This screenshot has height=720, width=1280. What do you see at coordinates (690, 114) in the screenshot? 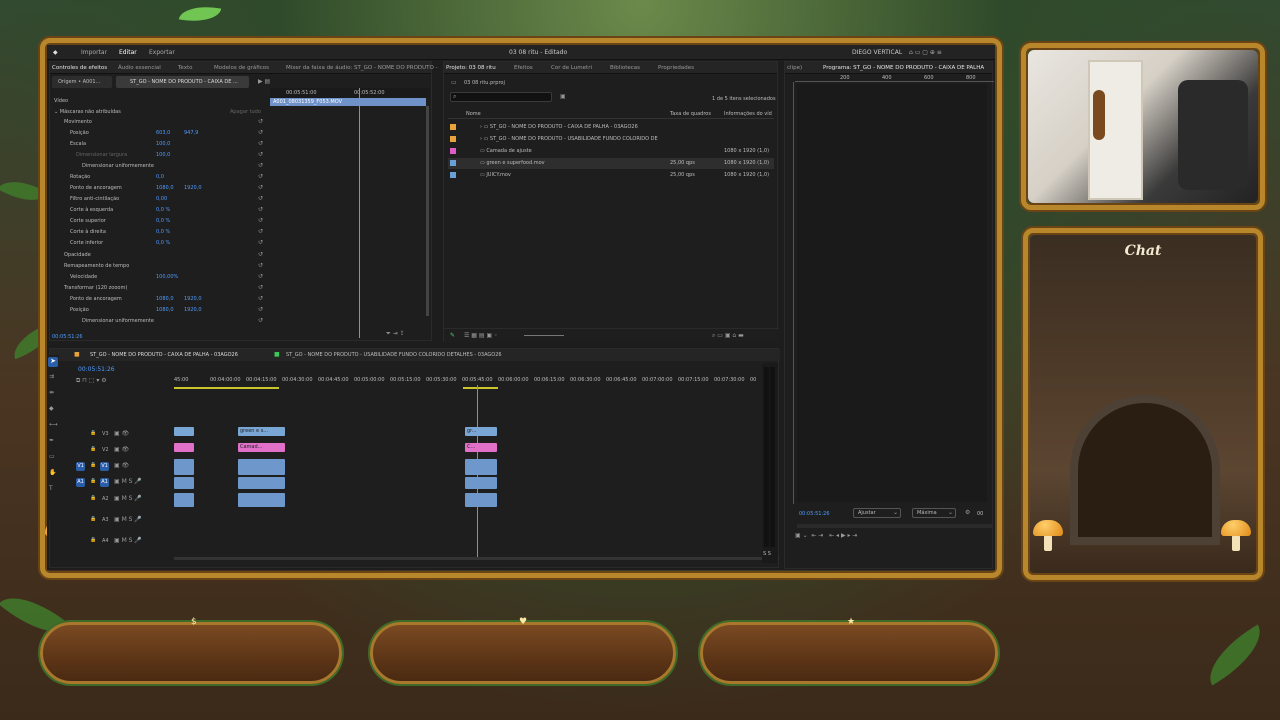
I see `column-fps: Taxa de quadros` at bounding box center [690, 114].